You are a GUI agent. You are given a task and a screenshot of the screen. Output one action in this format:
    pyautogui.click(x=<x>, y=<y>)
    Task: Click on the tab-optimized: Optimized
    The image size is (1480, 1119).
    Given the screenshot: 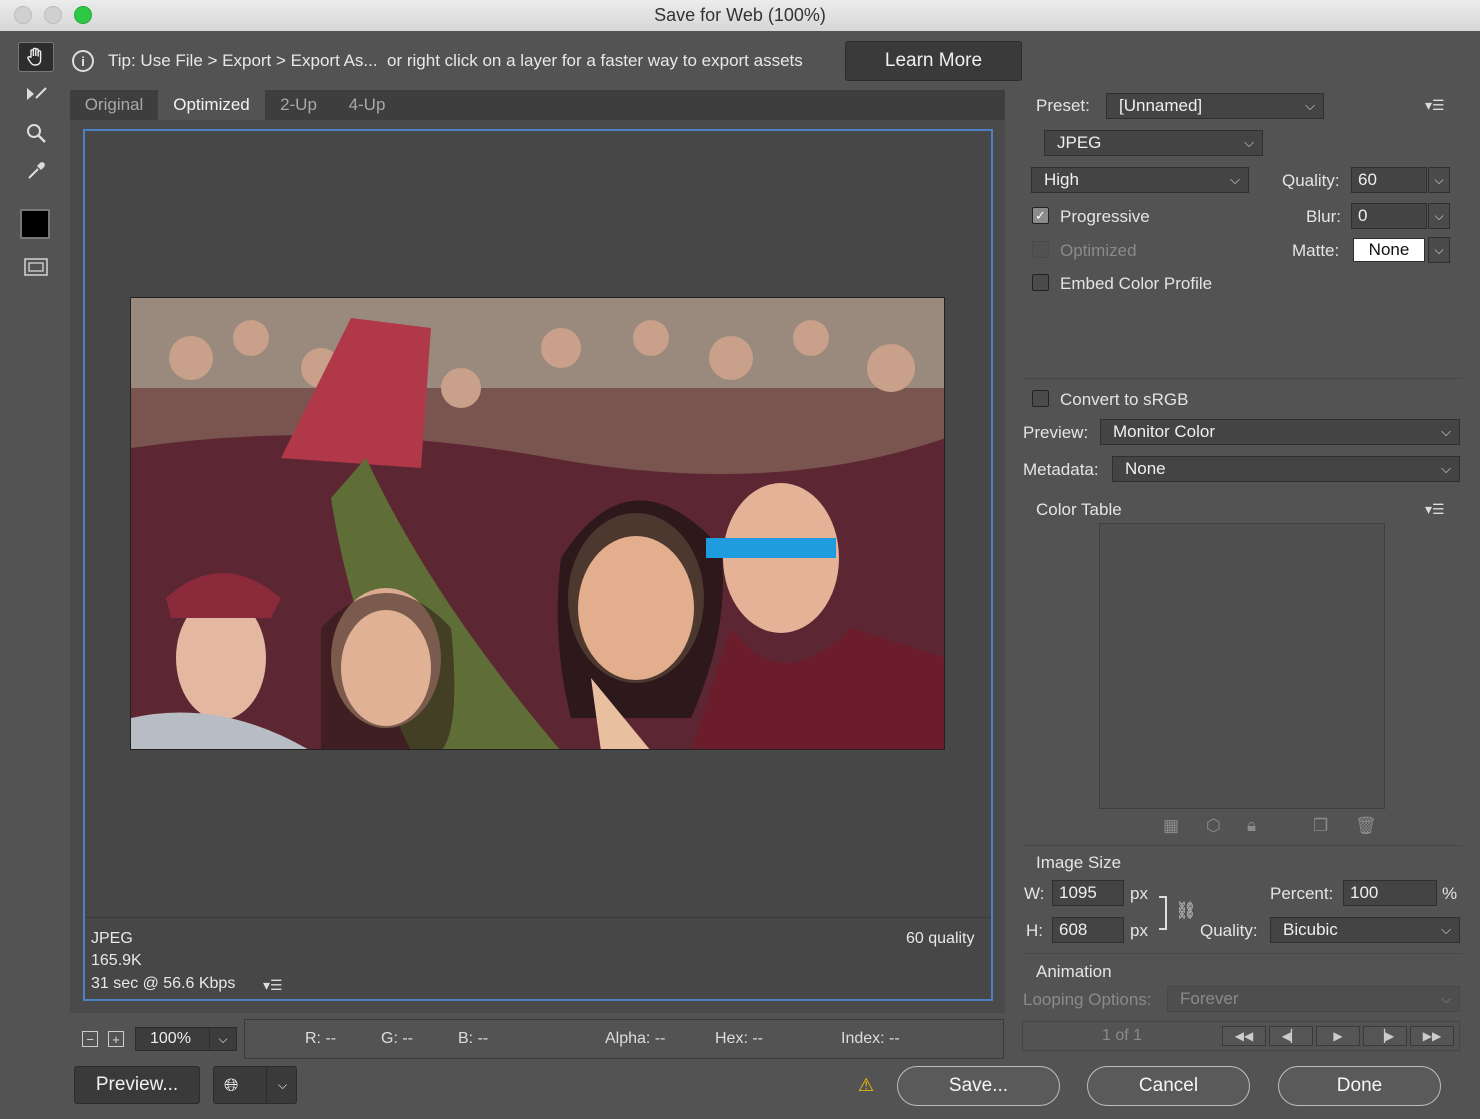 What is the action you would take?
    pyautogui.click(x=211, y=105)
    